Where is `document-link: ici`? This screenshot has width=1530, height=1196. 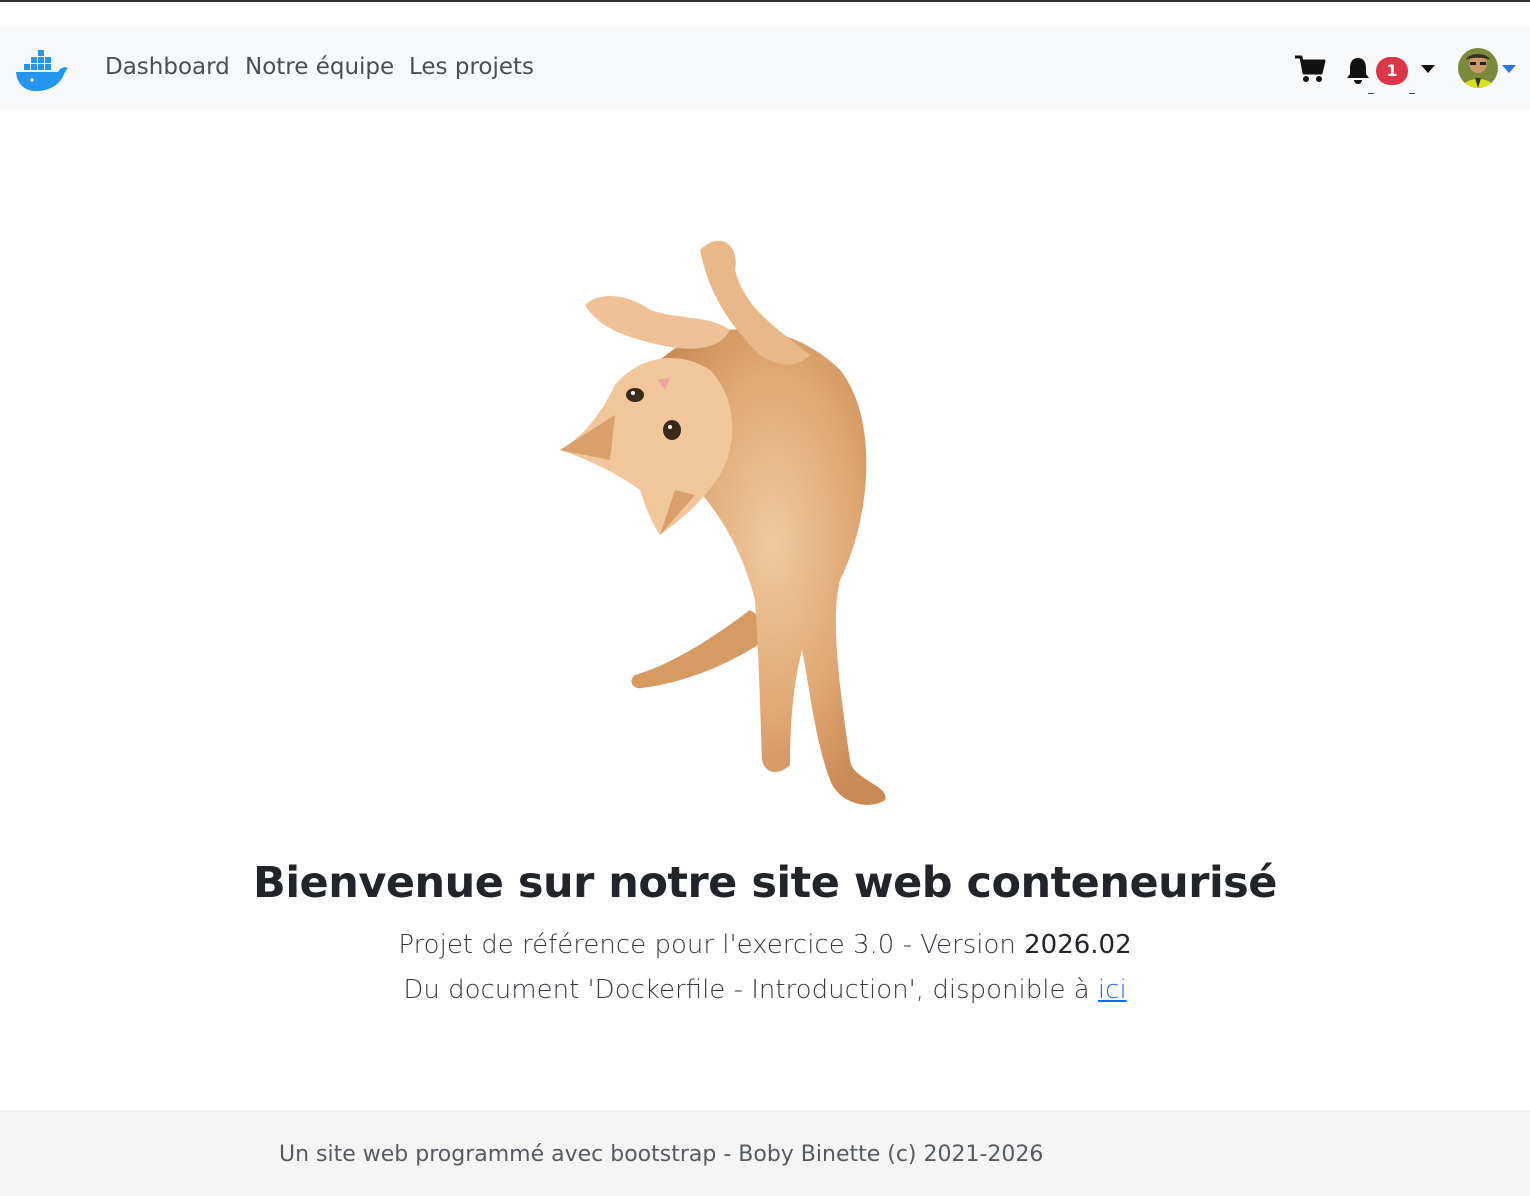
document-link: ici is located at coordinates (1112, 990).